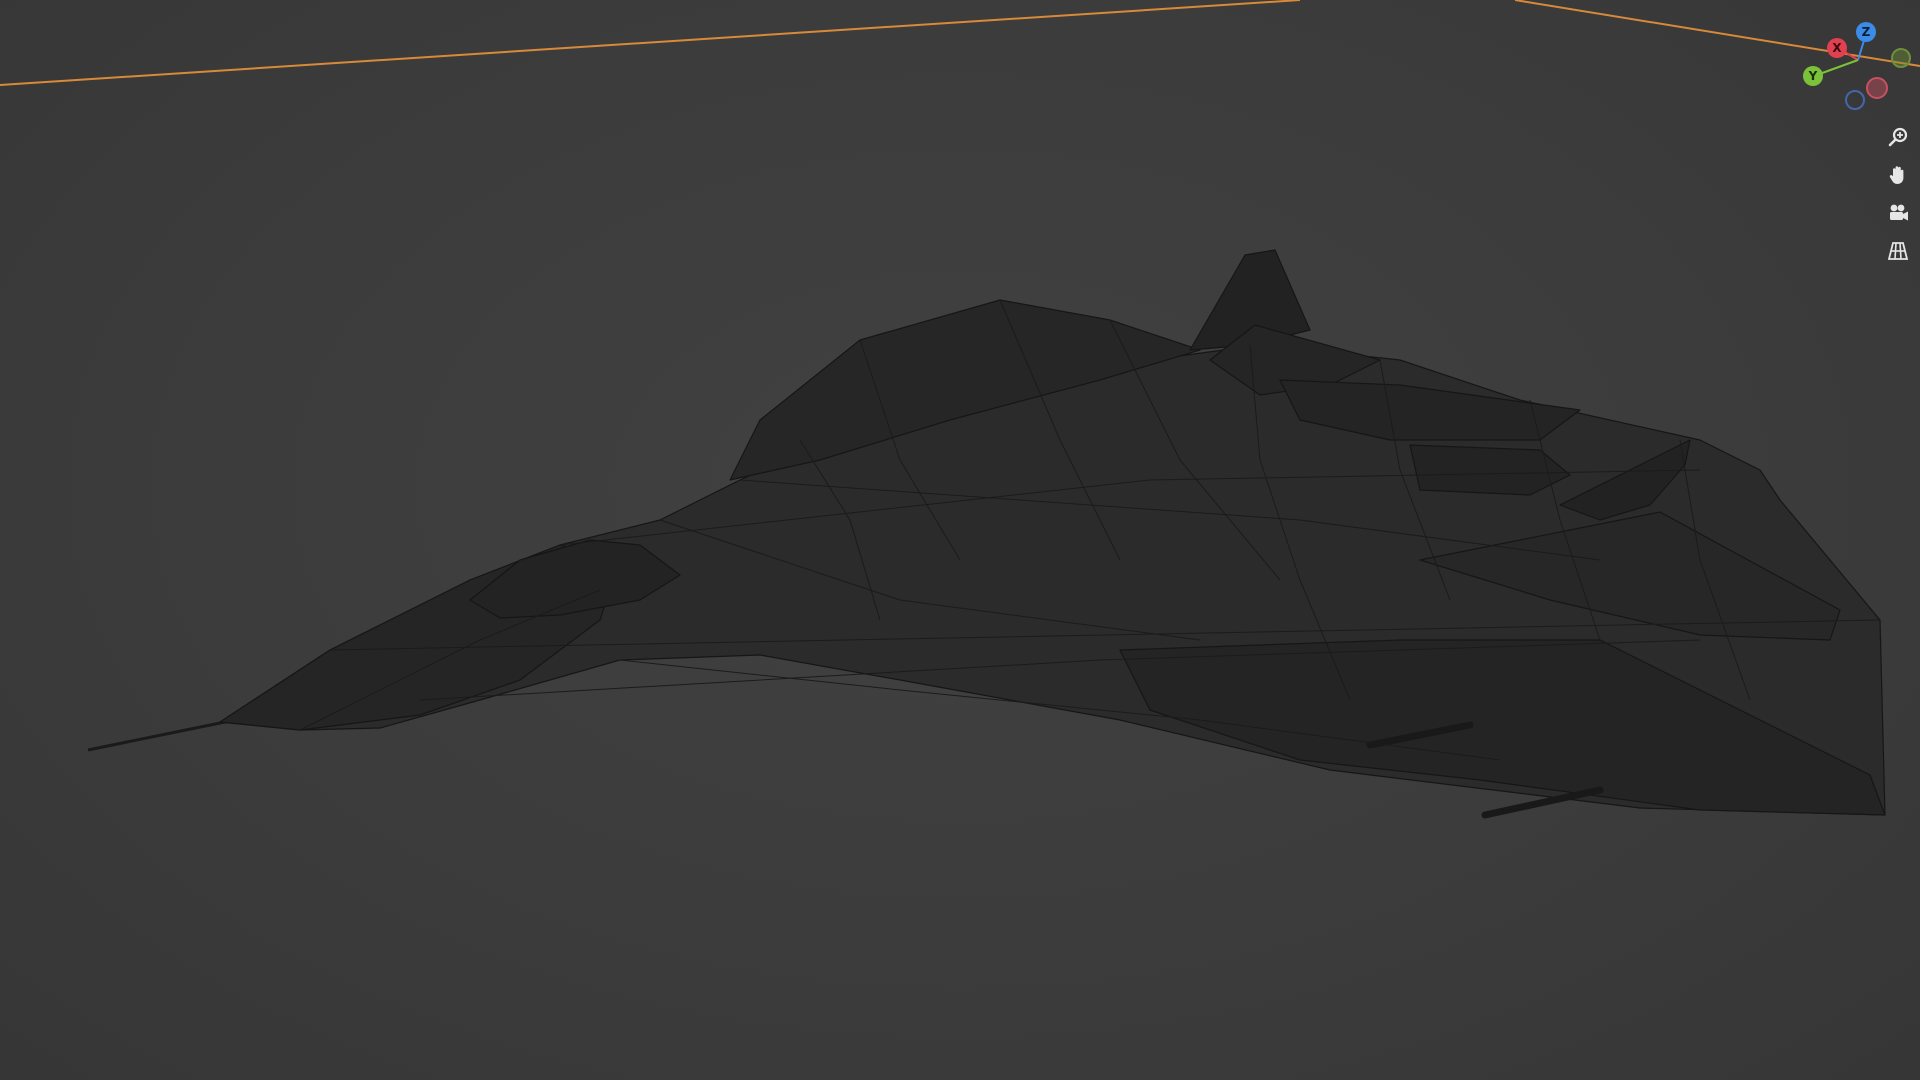  I want to click on pan-button, so click(1898, 175).